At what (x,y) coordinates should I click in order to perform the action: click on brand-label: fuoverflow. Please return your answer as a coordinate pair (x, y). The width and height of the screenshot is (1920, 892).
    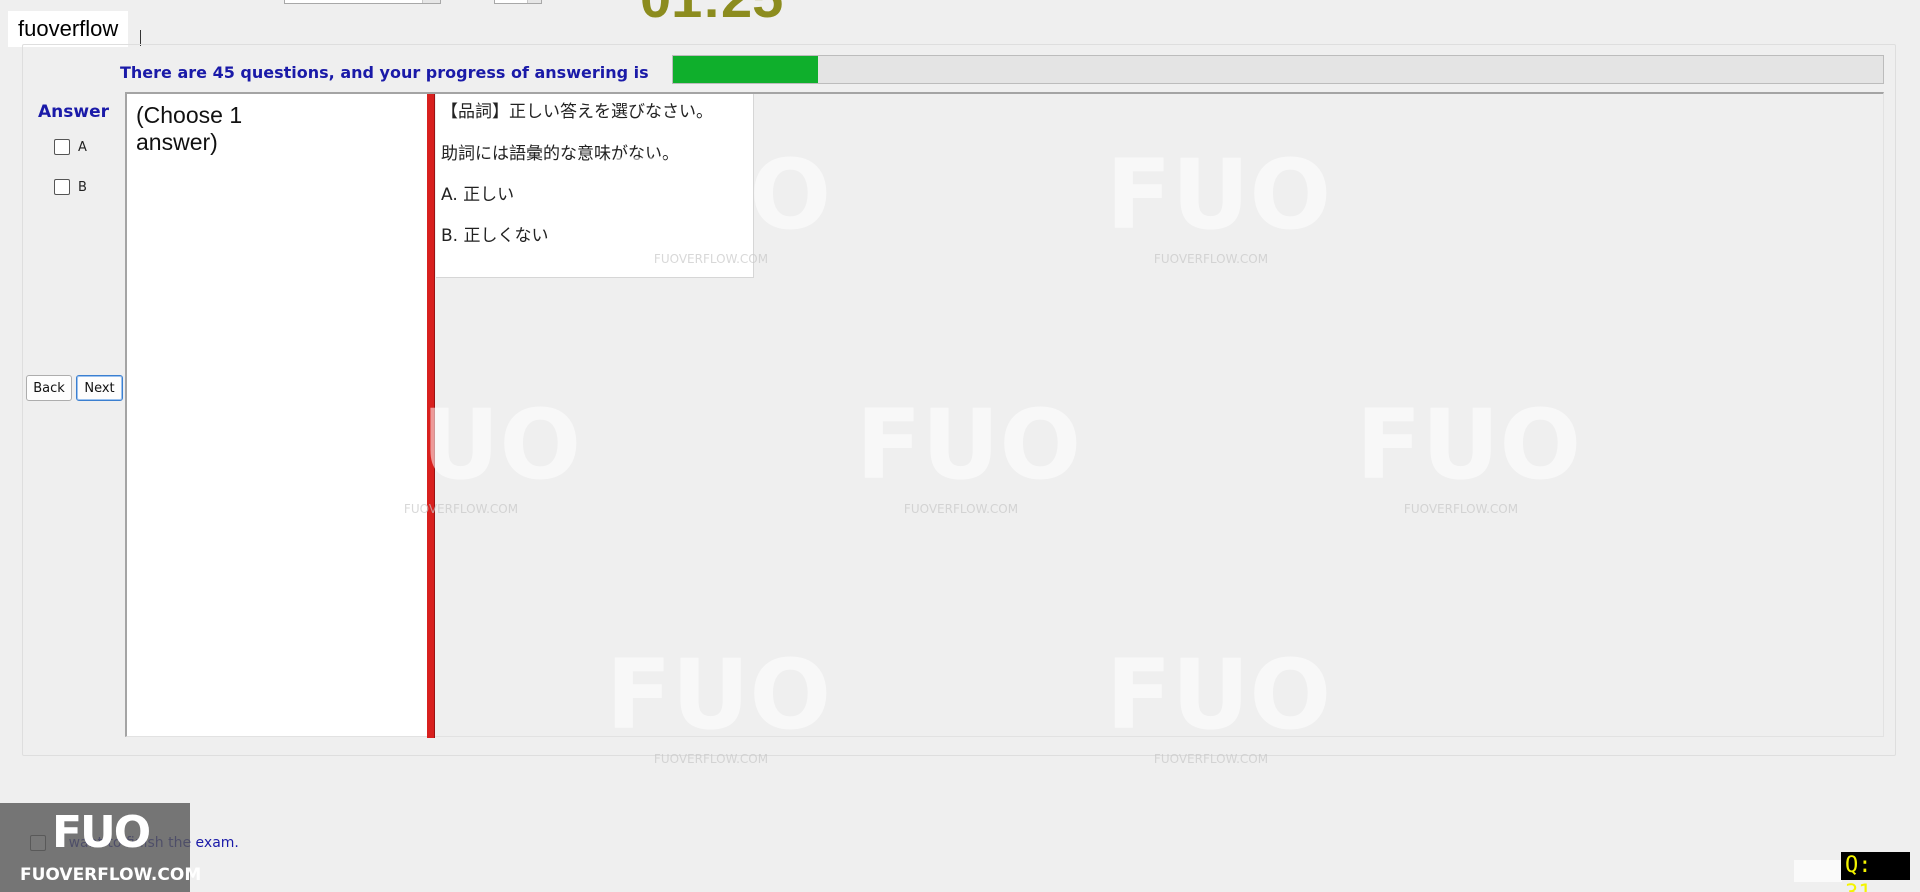
    Looking at the image, I should click on (68, 29).